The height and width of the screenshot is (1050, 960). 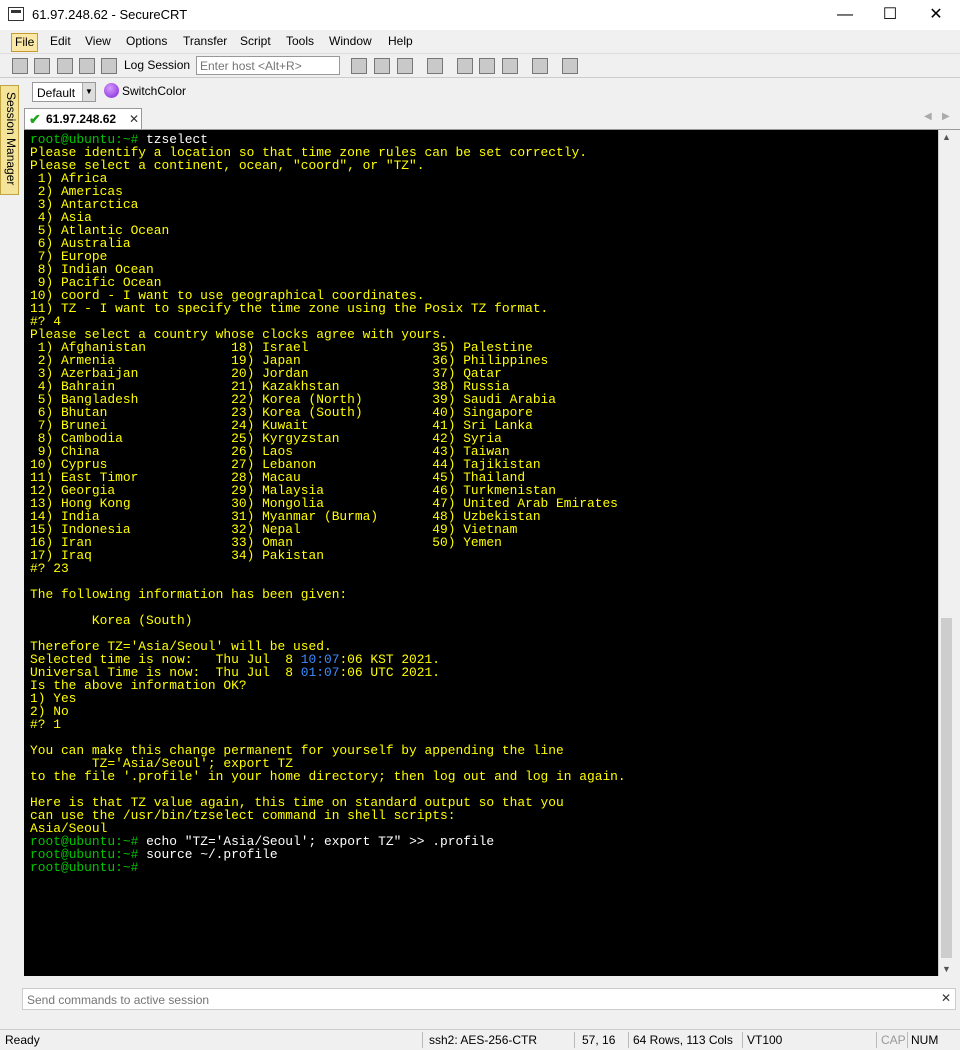 I want to click on find-icon, so click(x=405, y=66).